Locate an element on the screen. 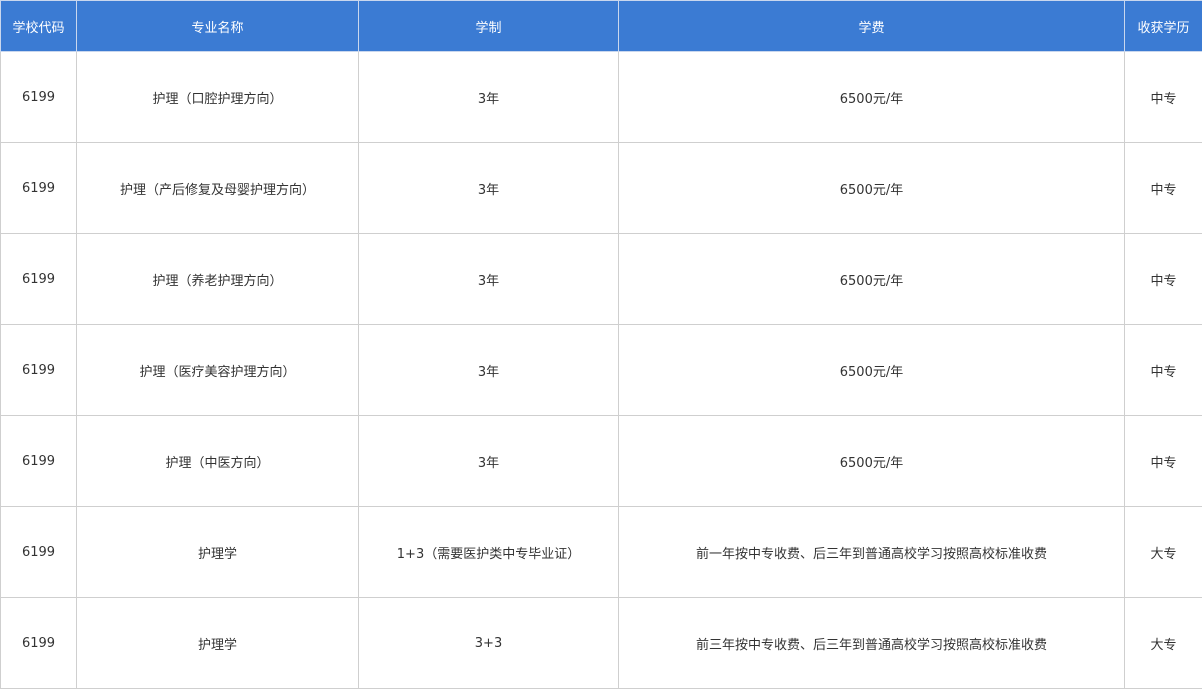  table-row: 6199 护理（中医方向） 3年 6500元/年 中专 is located at coordinates (601, 461).